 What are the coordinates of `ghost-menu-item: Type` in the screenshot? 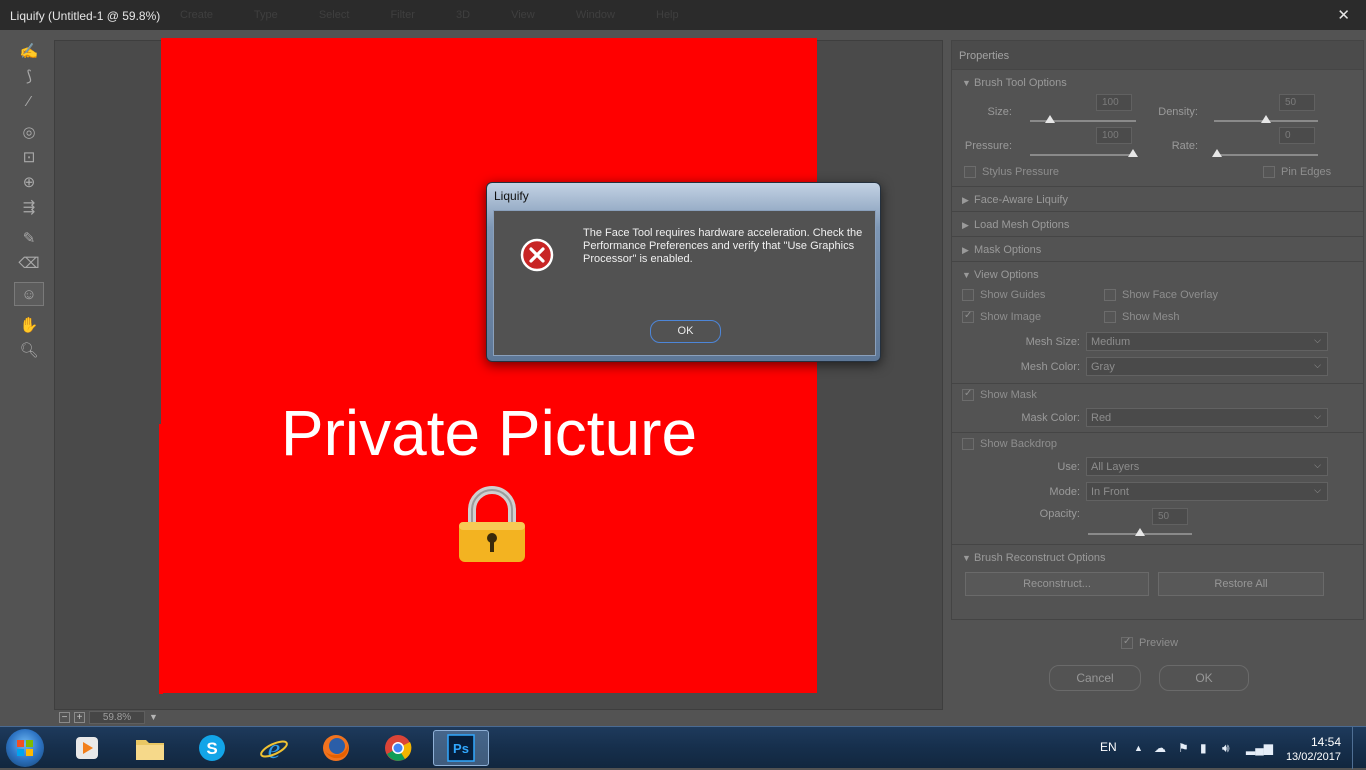 It's located at (265, 15).